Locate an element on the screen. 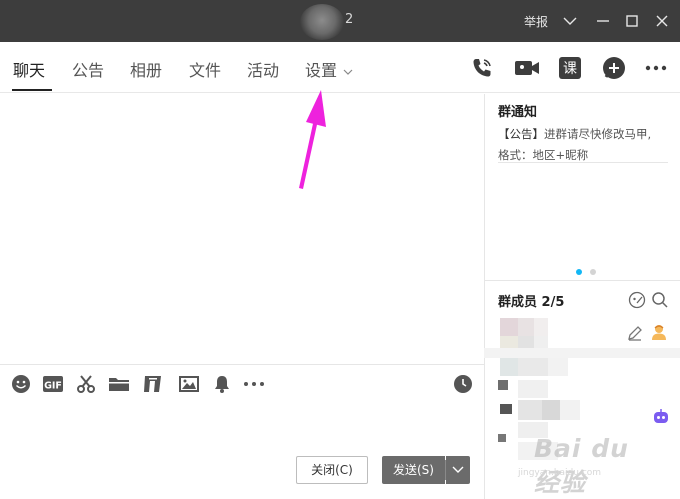 This screenshot has width=680, height=499. close-button: 关闭(C) is located at coordinates (332, 470).